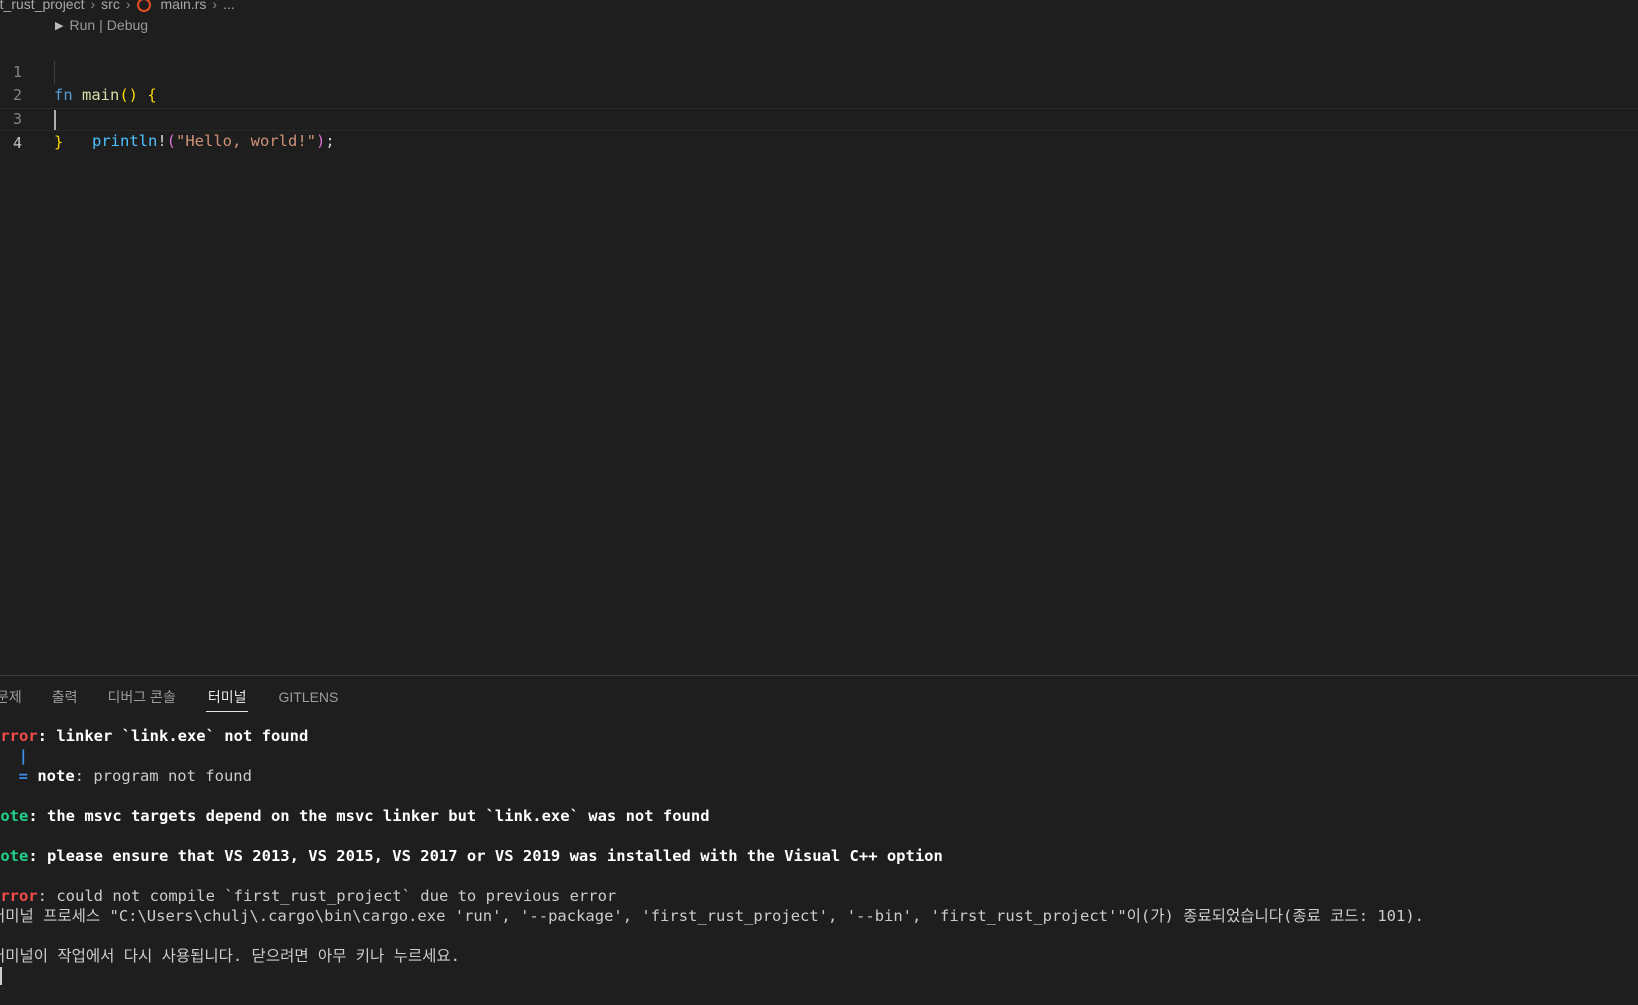 The width and height of the screenshot is (1638, 1005). Describe the element at coordinates (142, 699) in the screenshot. I see `tab-debug-console: 디버그 콘솔` at that location.